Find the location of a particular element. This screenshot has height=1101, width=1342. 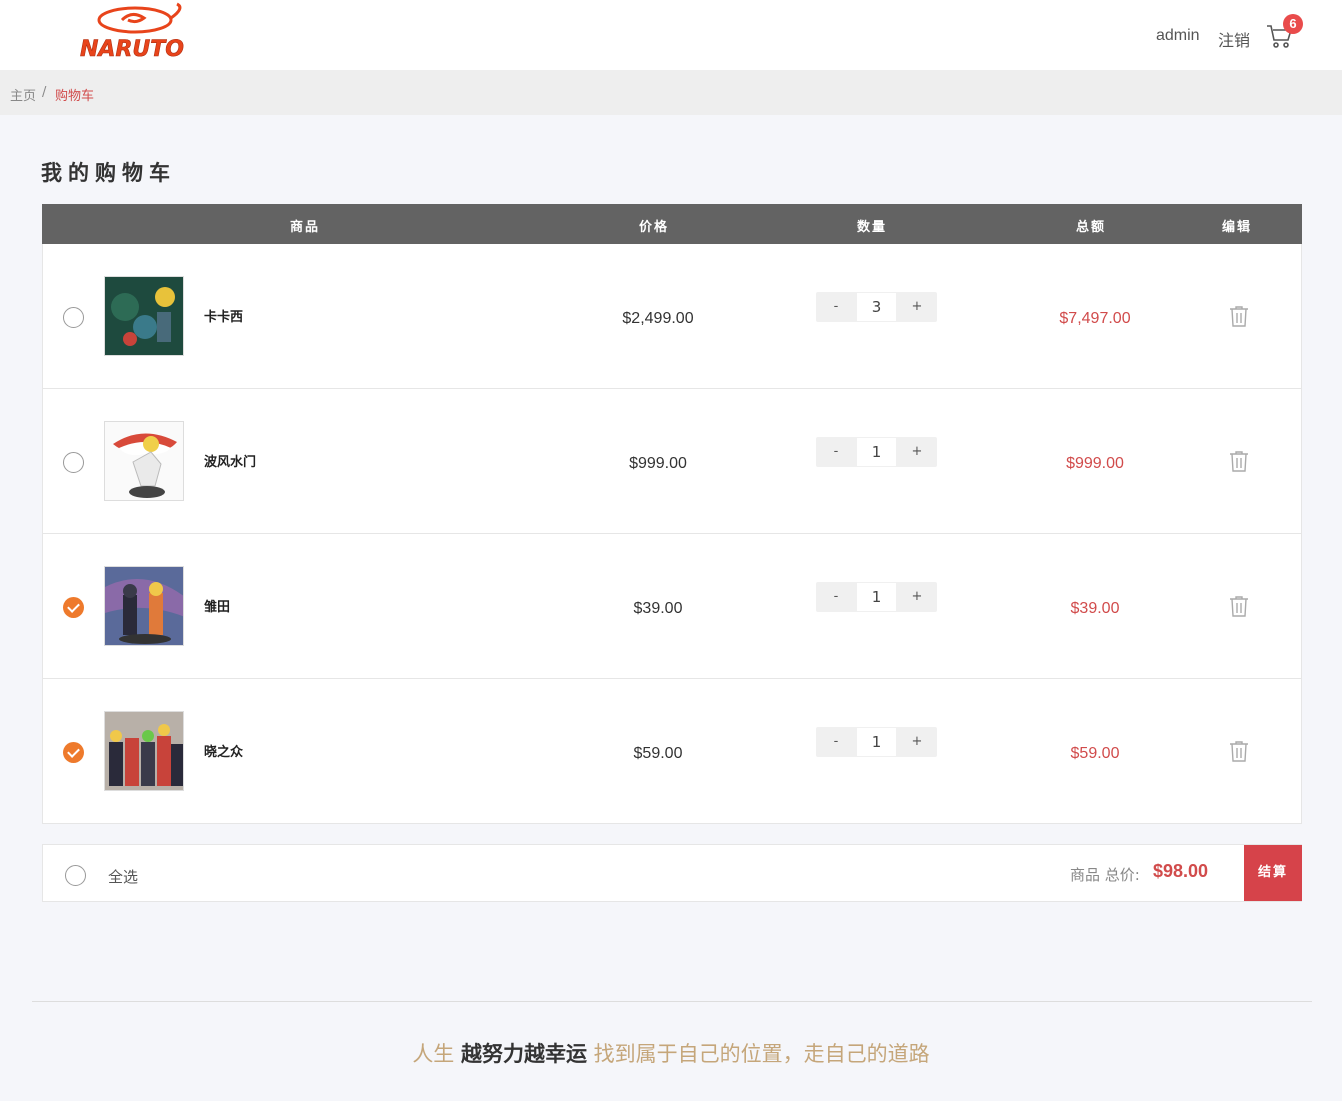

breadcrumb-current: 购物车 is located at coordinates (75, 96).